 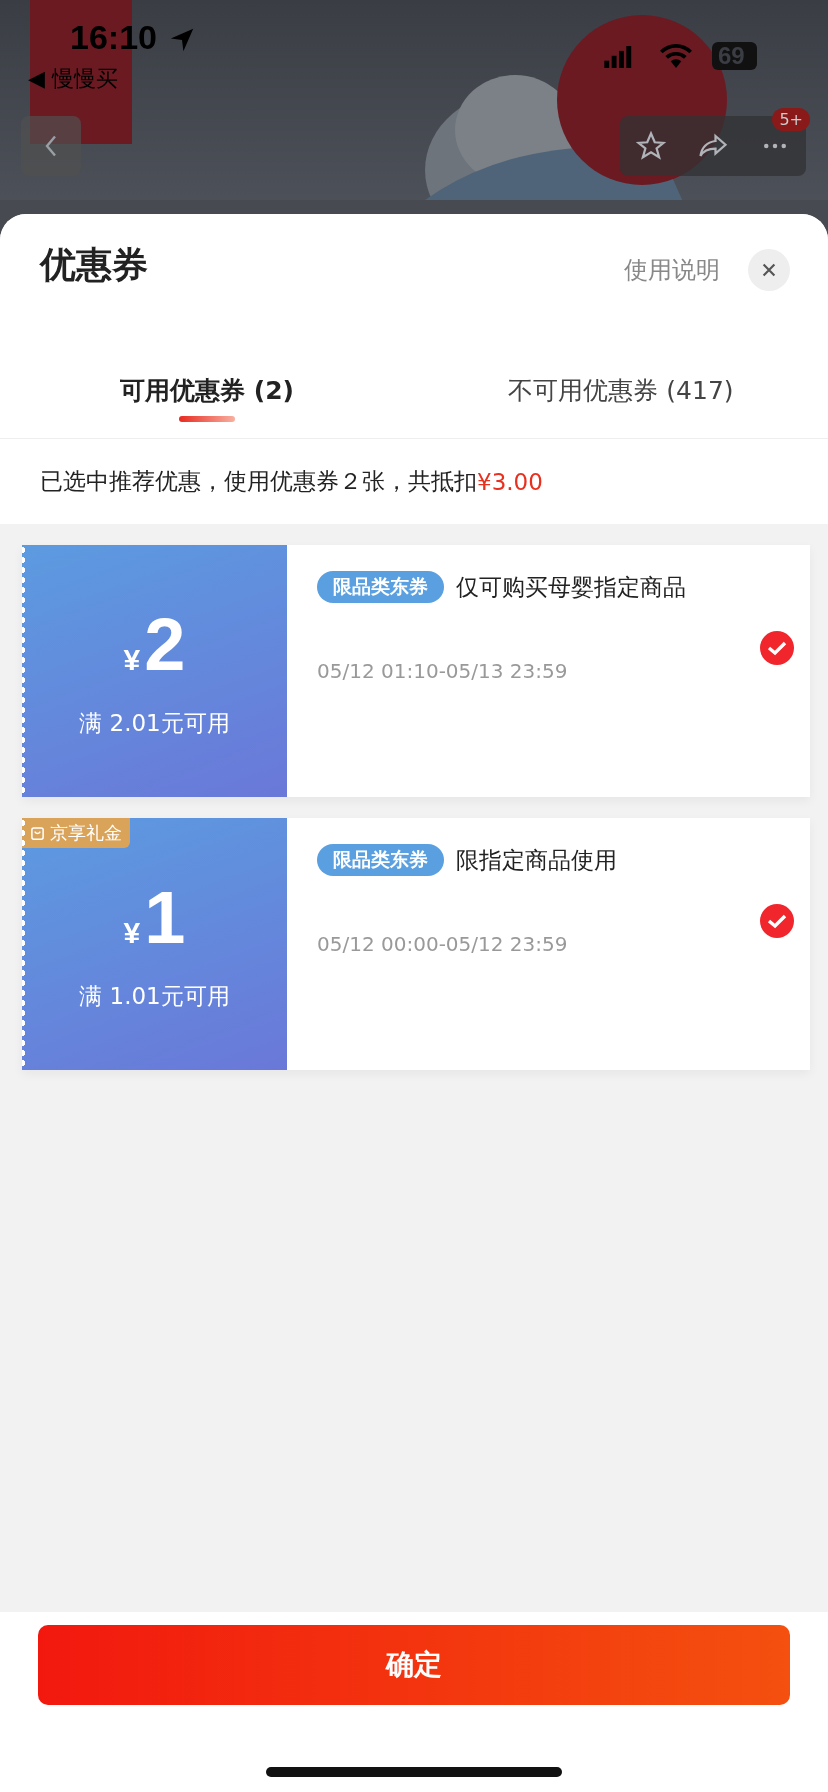 I want to click on close-icon, so click(x=769, y=270).